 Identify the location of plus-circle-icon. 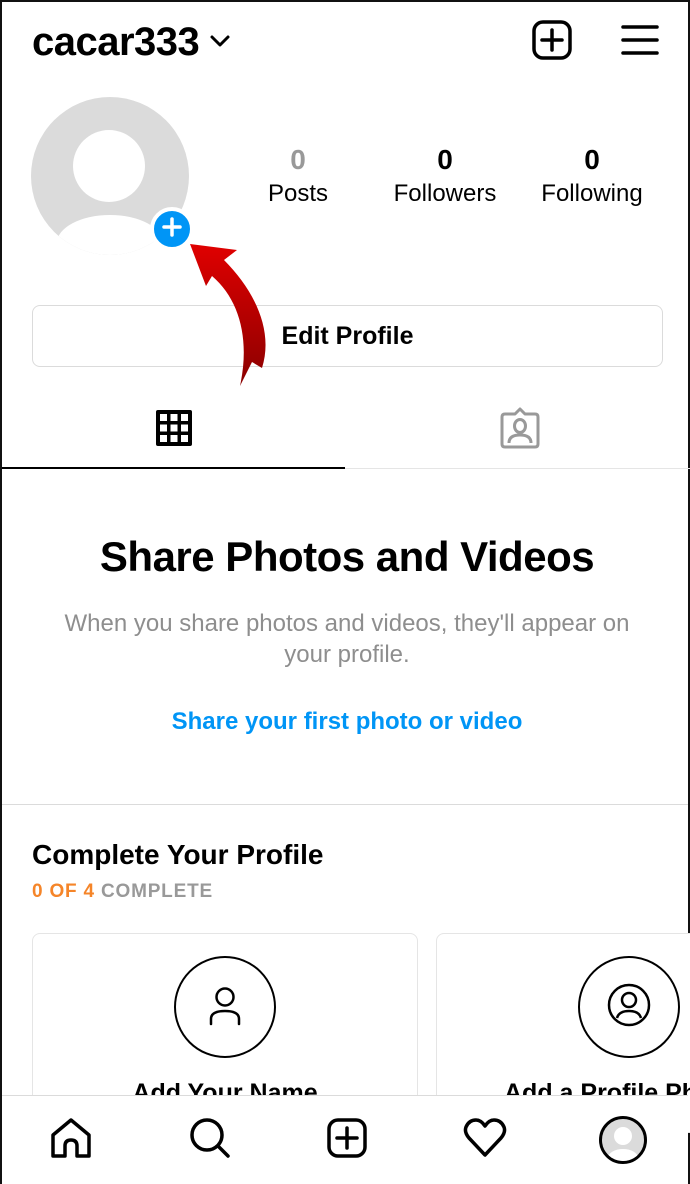
(172, 229).